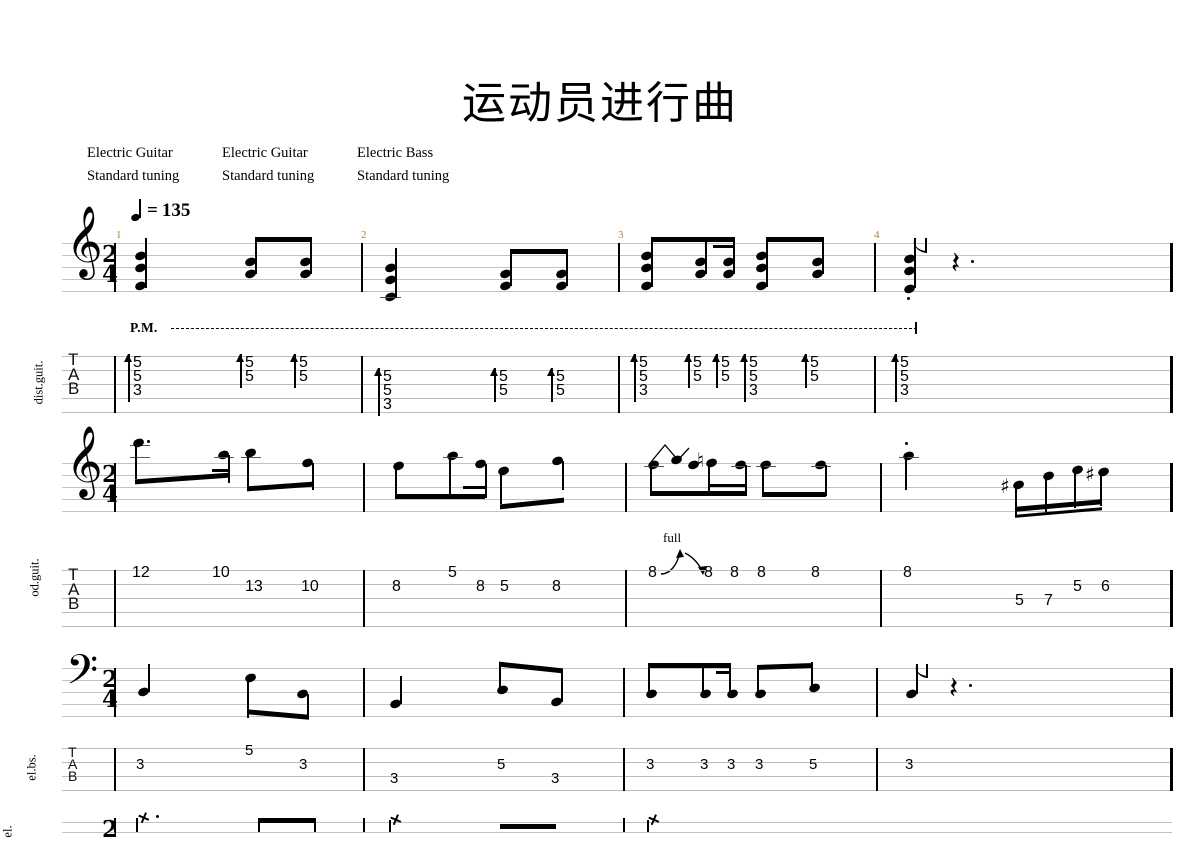 This screenshot has width=1200, height=860. I want to click on tab-fret: 7, so click(1048, 600).